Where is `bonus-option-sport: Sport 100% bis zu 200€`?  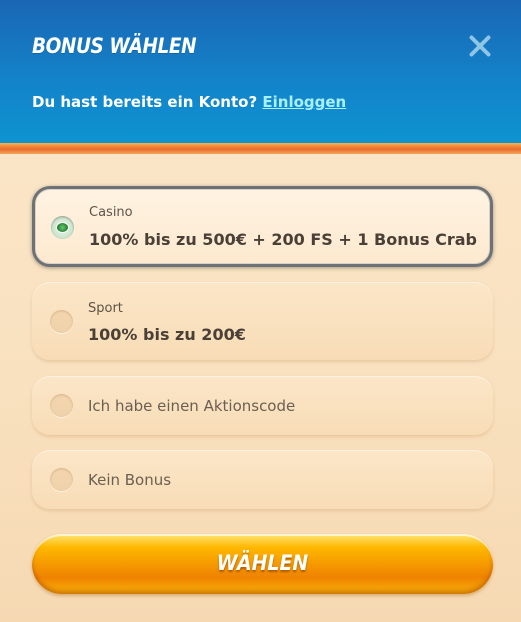
bonus-option-sport: Sport 100% bis zu 200€ is located at coordinates (262, 321).